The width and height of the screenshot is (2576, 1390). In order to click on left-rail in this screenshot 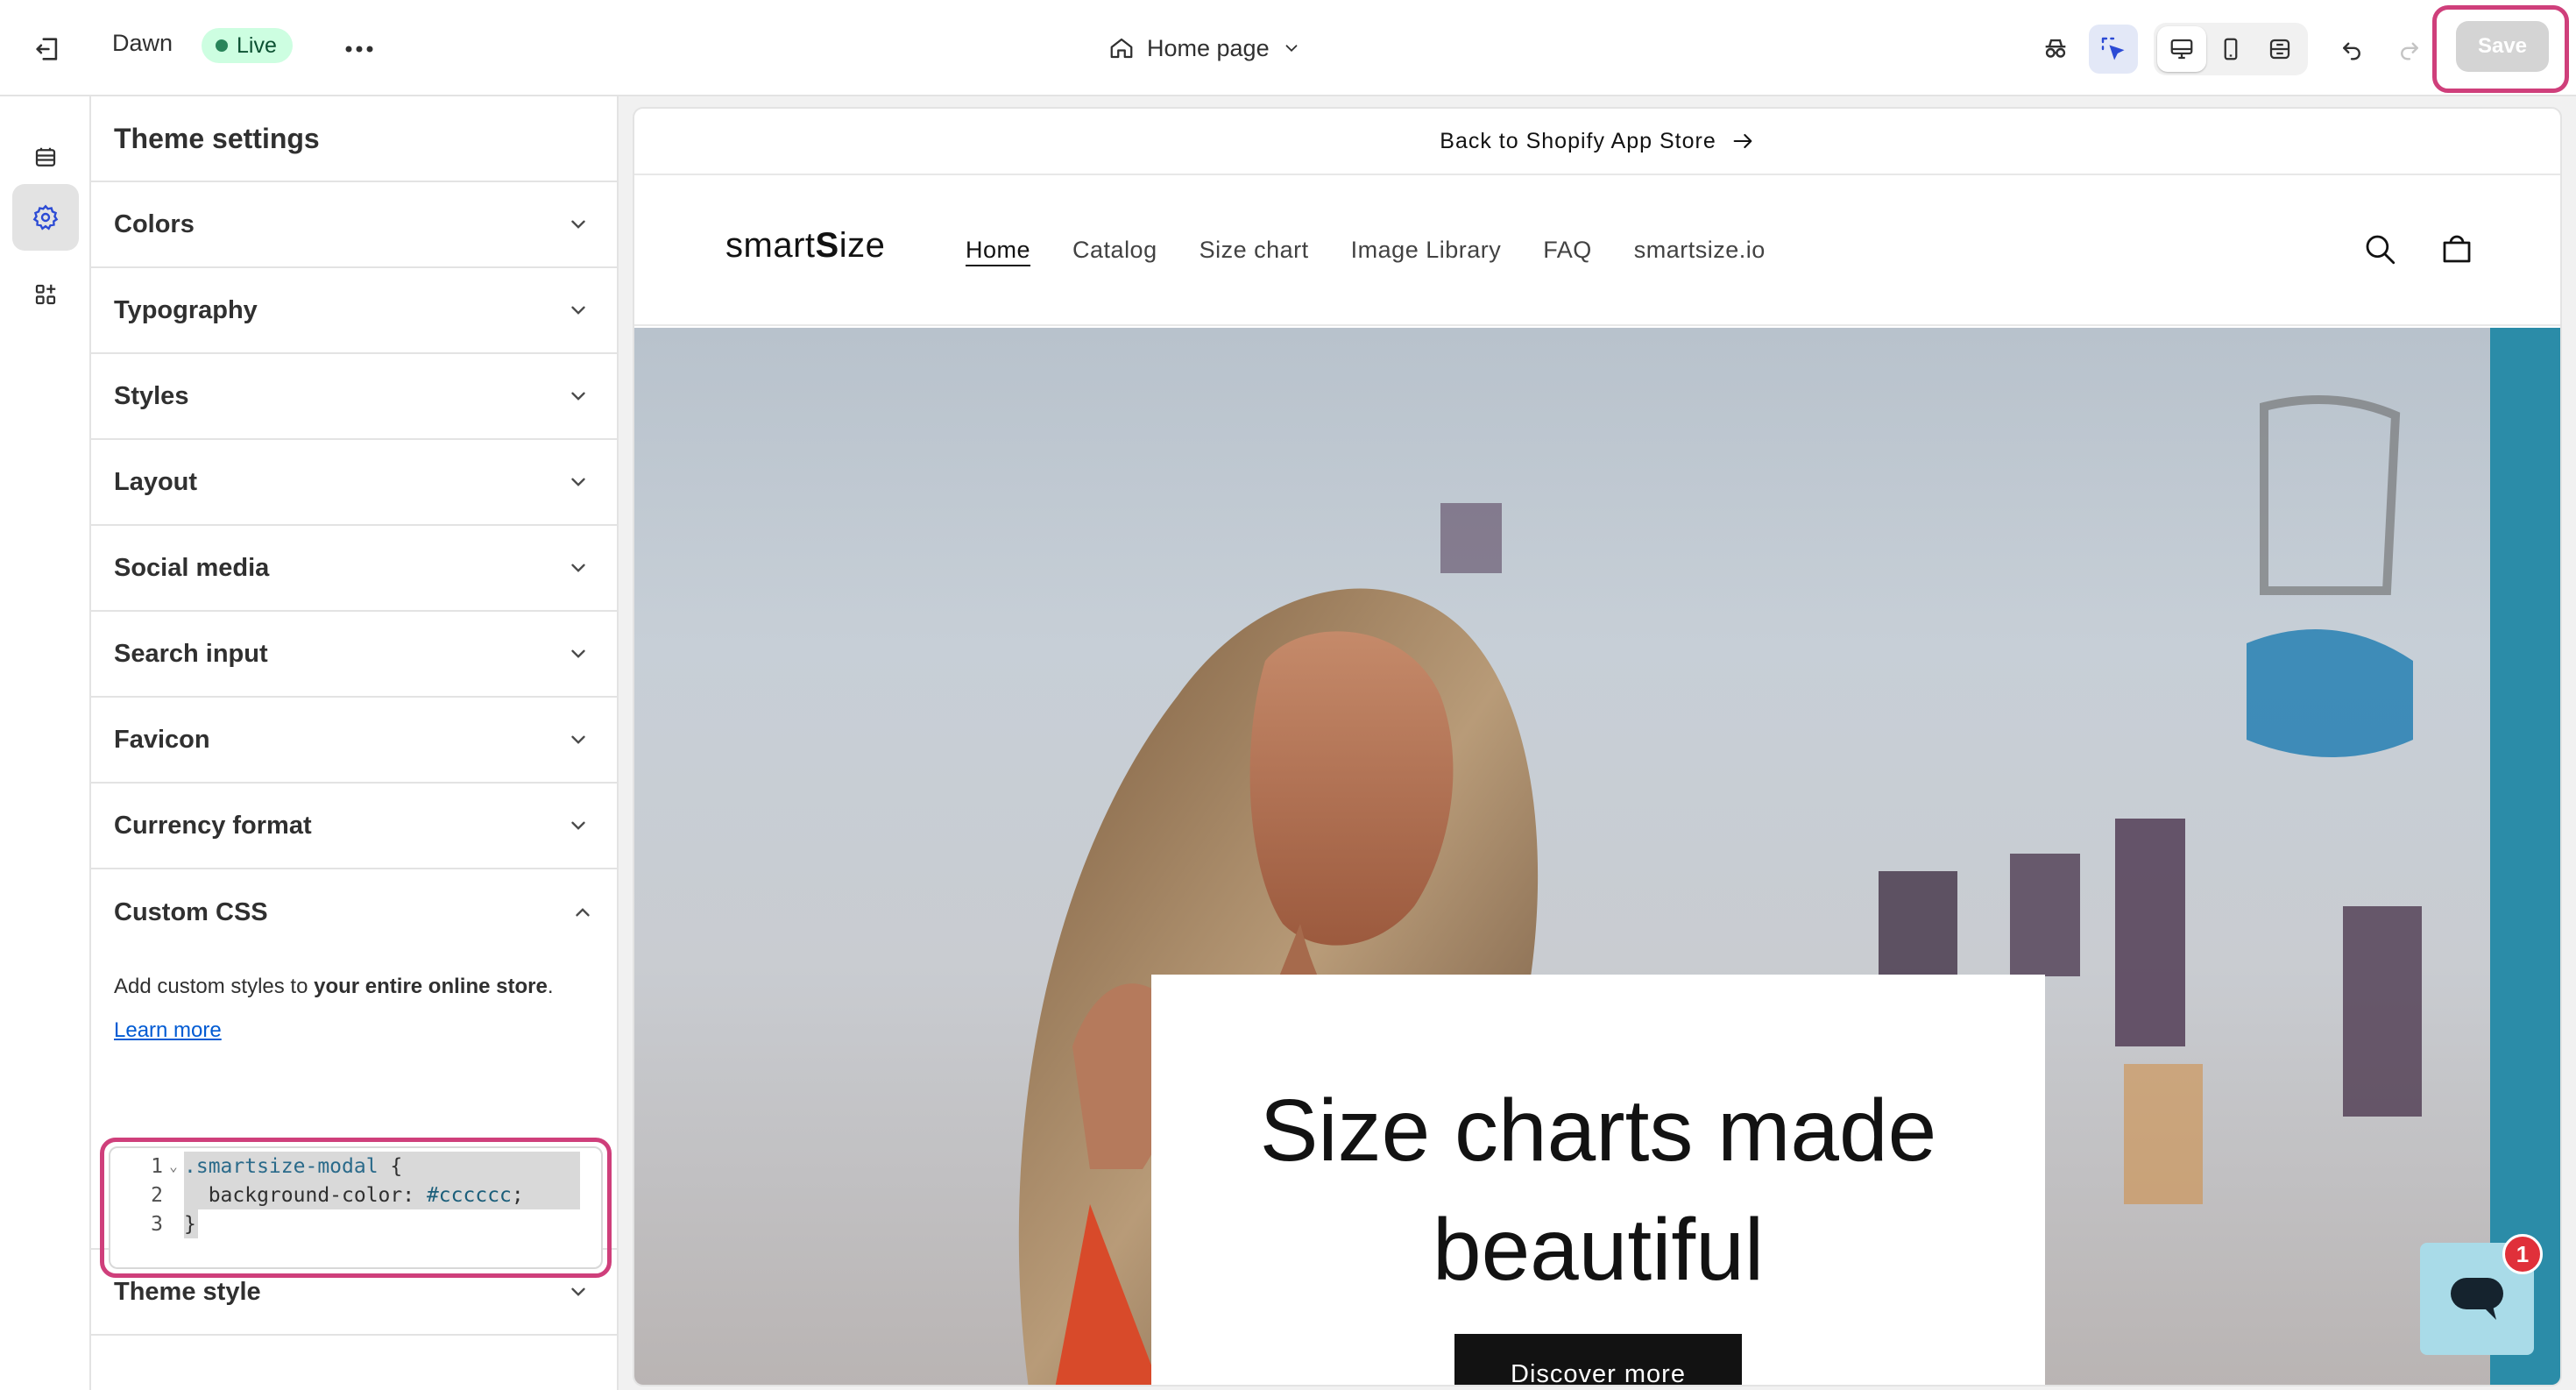, I will do `click(45, 743)`.